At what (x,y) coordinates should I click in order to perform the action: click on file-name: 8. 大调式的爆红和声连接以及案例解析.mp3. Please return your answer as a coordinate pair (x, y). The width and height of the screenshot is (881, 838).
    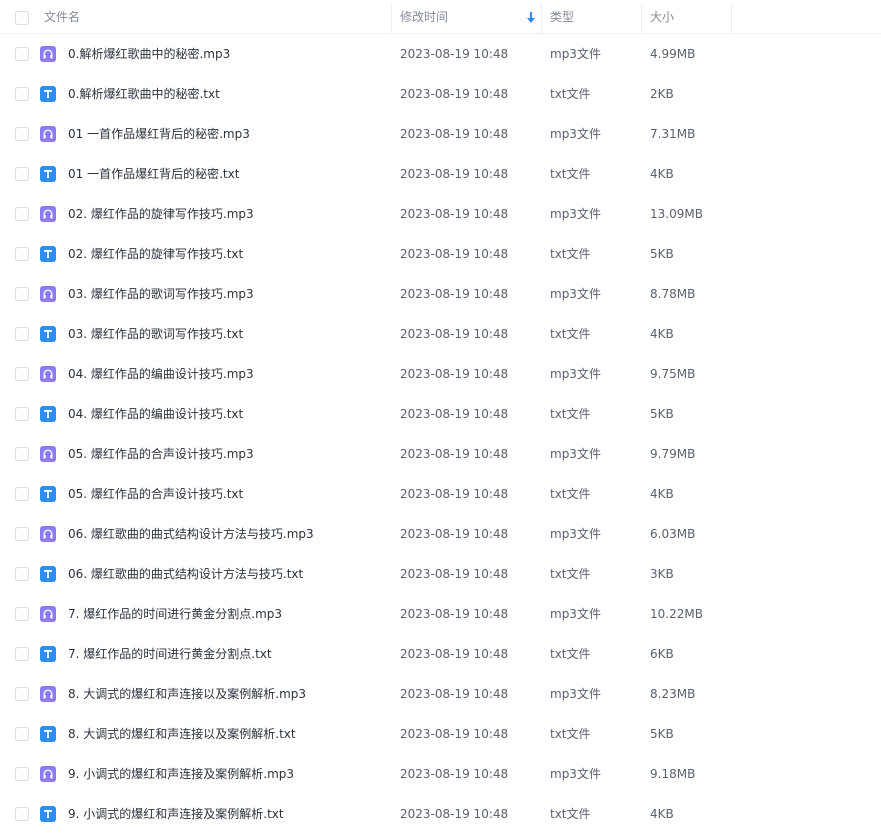
    Looking at the image, I should click on (187, 694).